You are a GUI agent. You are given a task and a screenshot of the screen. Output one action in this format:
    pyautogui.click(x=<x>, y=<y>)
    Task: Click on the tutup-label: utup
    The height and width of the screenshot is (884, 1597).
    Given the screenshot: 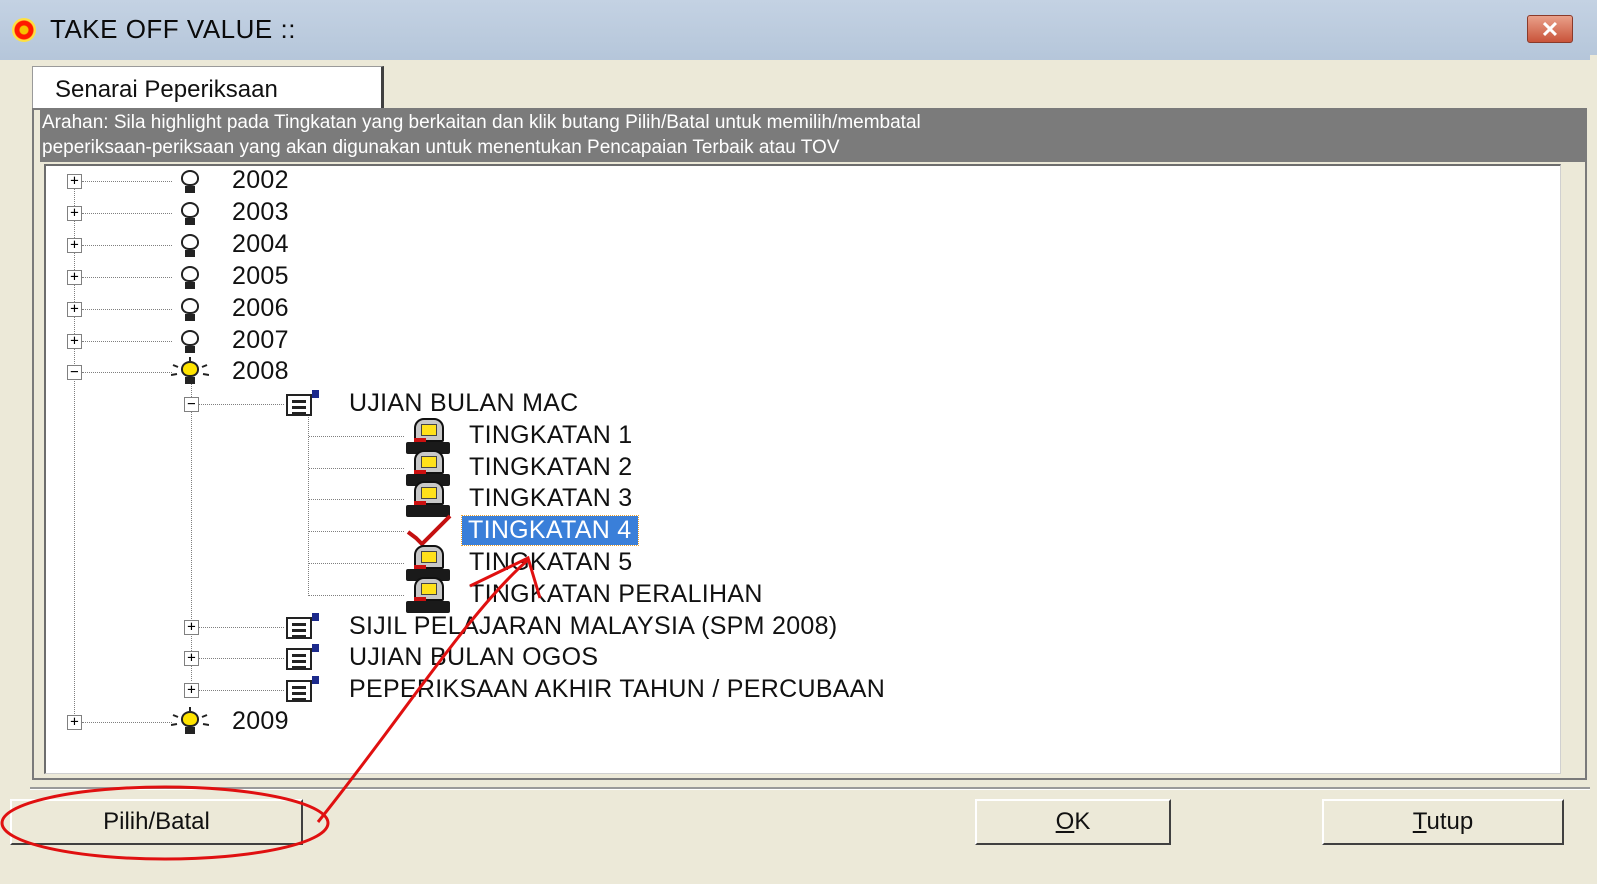 What is the action you would take?
    pyautogui.click(x=1450, y=821)
    